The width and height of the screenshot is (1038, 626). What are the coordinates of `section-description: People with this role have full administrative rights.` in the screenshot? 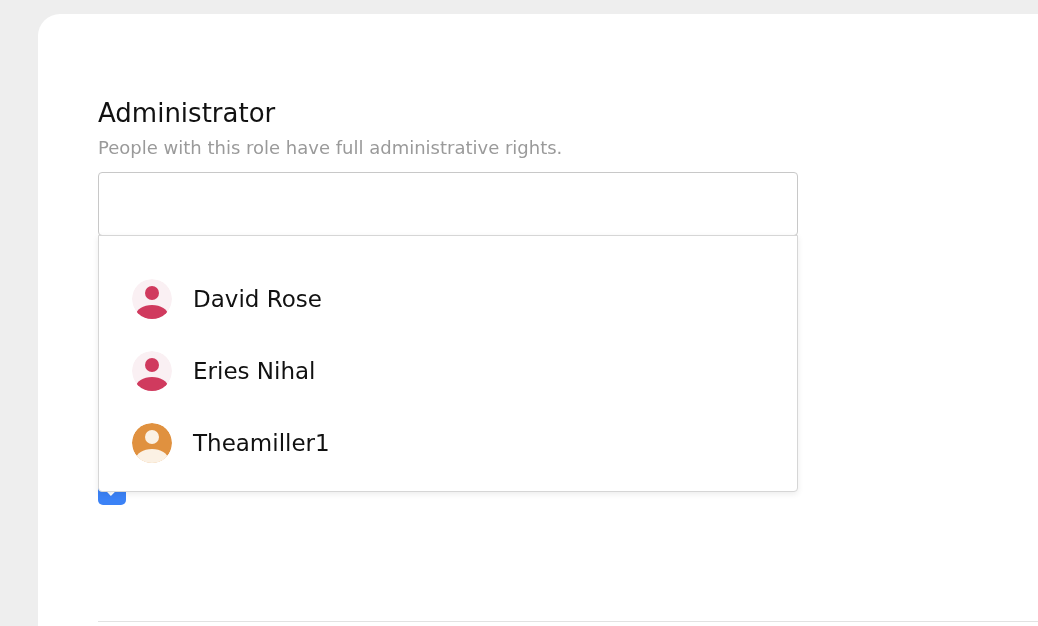 It's located at (331, 148).